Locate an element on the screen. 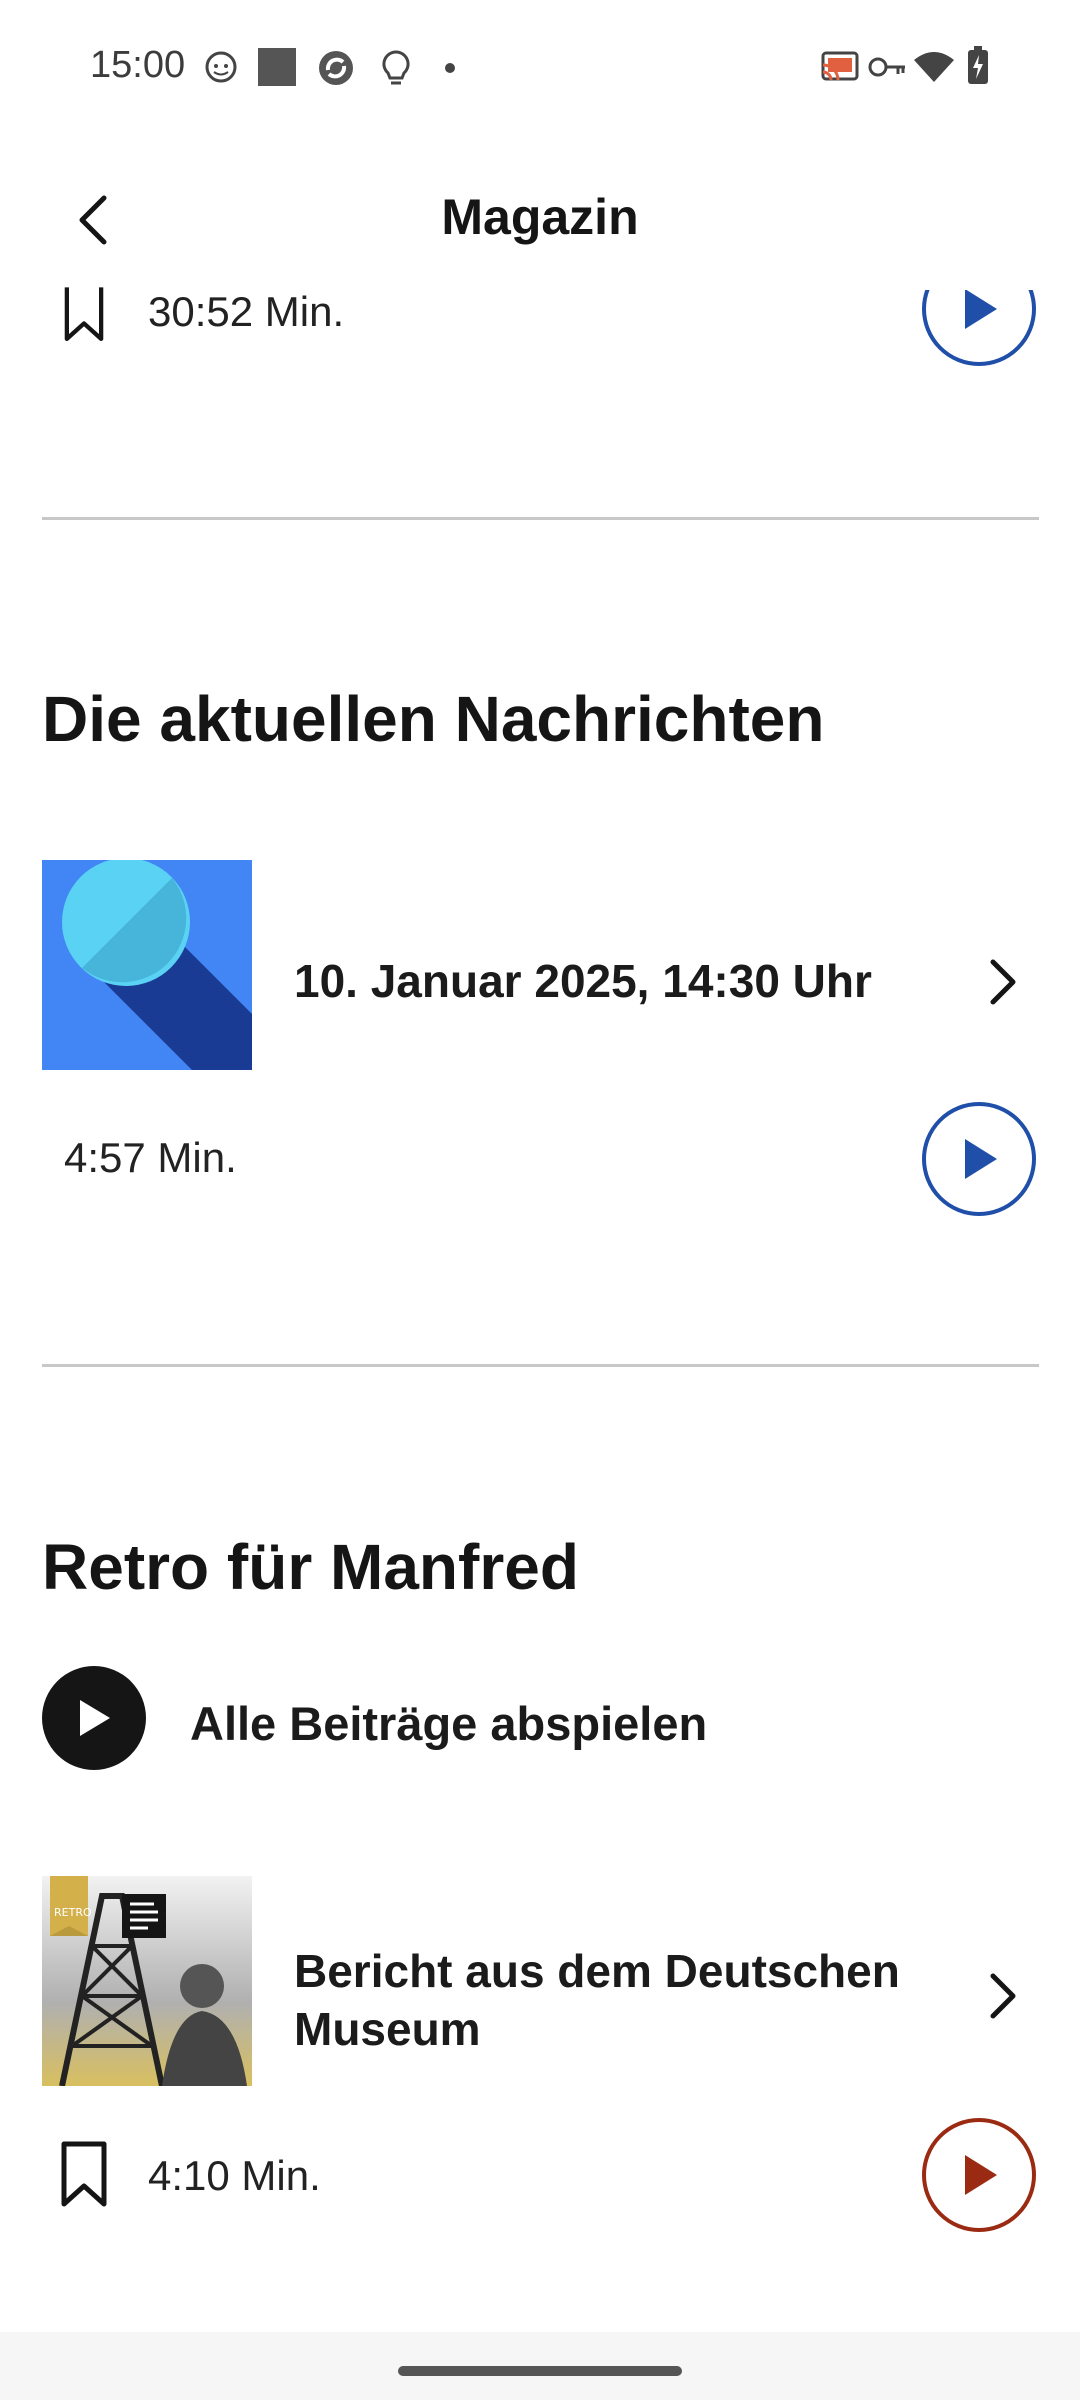 The image size is (1080, 2400). news-item-play-button is located at coordinates (979, 1159).